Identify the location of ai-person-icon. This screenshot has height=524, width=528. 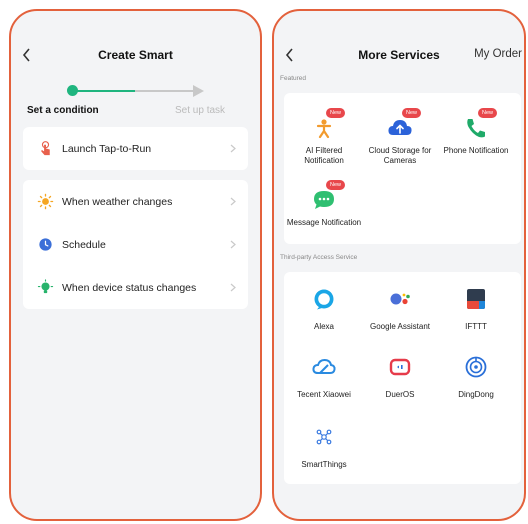
(324, 129).